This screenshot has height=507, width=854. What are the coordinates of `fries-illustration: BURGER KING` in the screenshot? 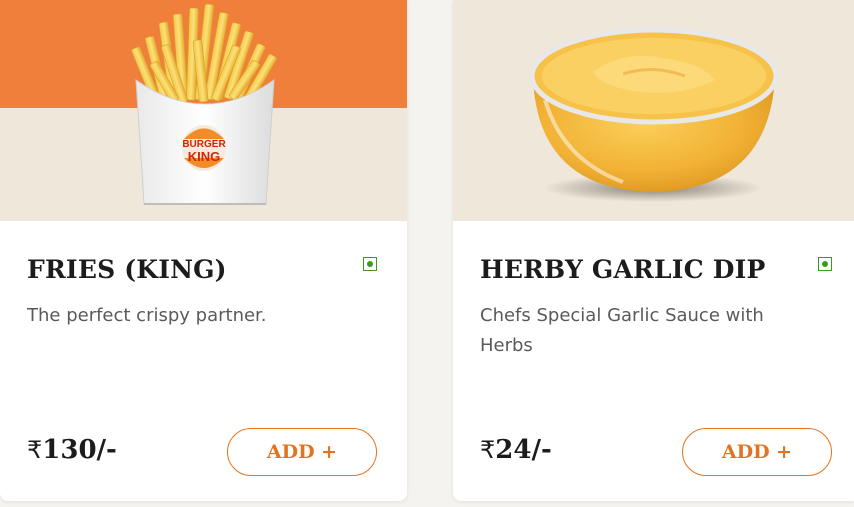 It's located at (204, 104).